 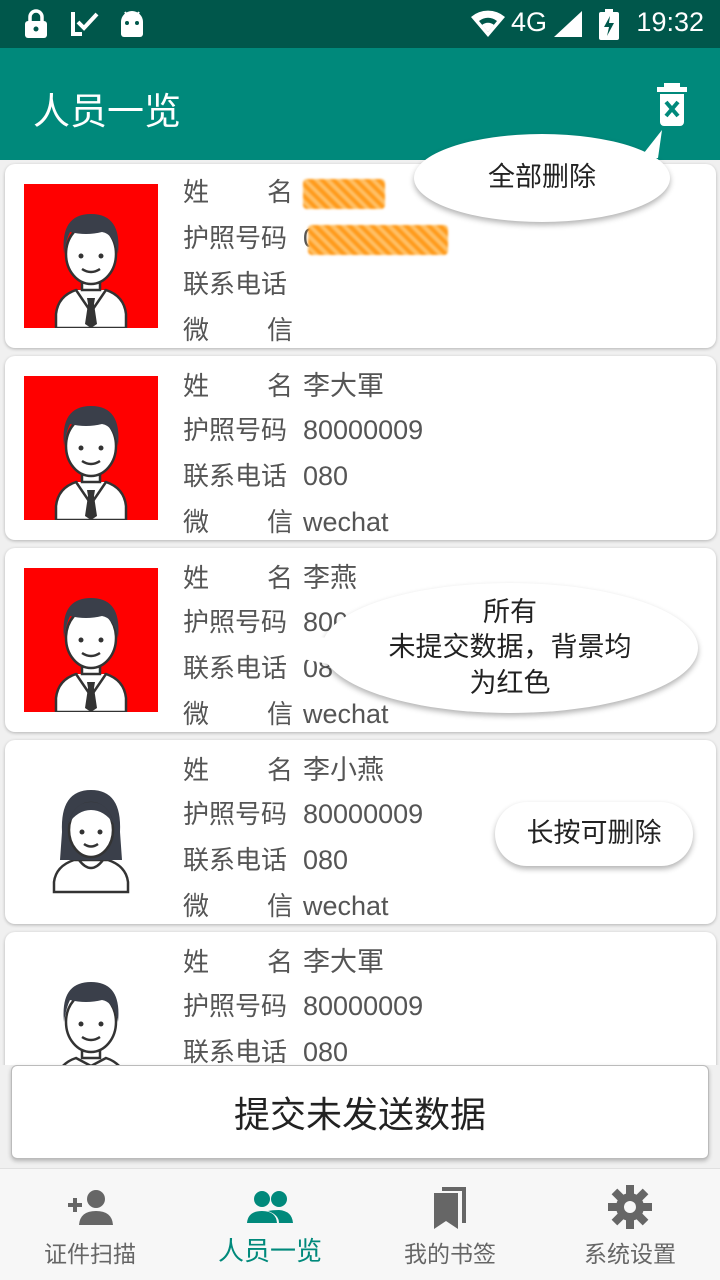 I want to click on callout-text: 长按可删除, so click(x=594, y=834).